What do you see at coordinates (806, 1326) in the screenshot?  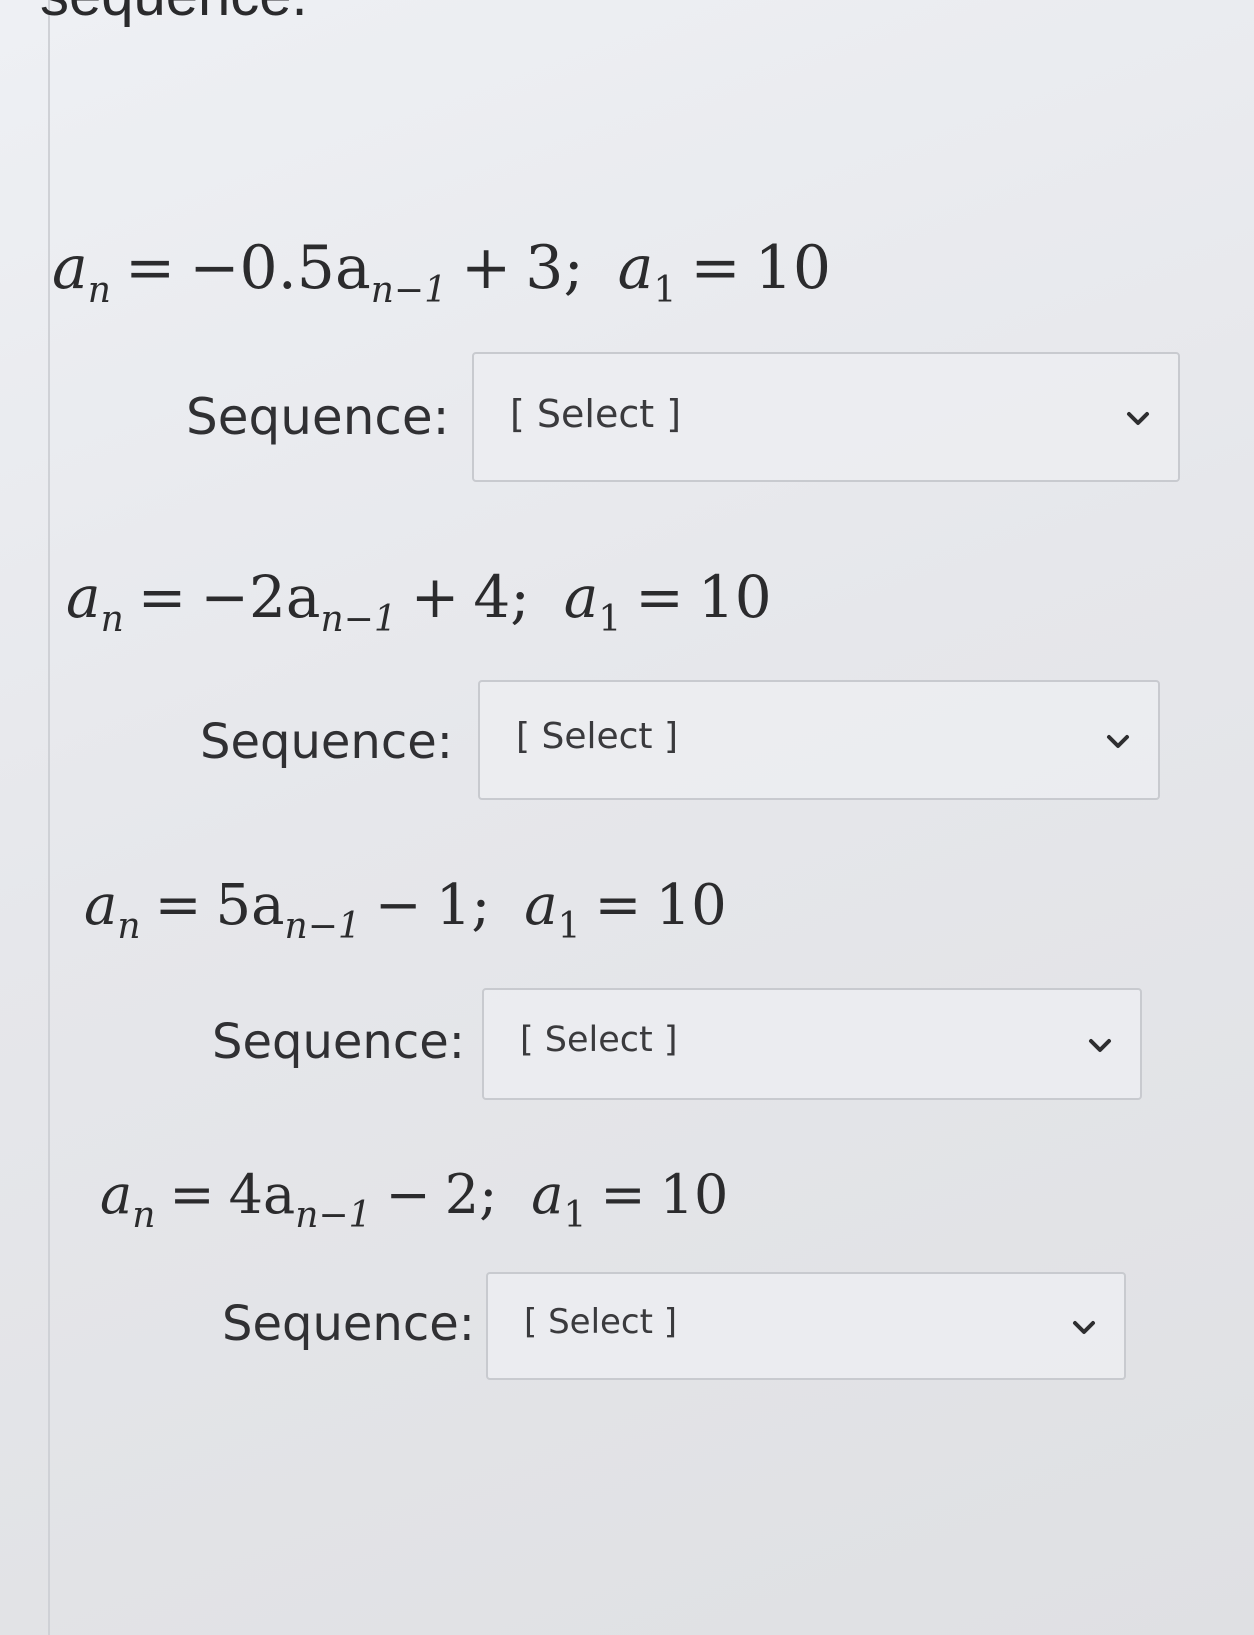 I see `sequence-select-4: [ Select ]` at bounding box center [806, 1326].